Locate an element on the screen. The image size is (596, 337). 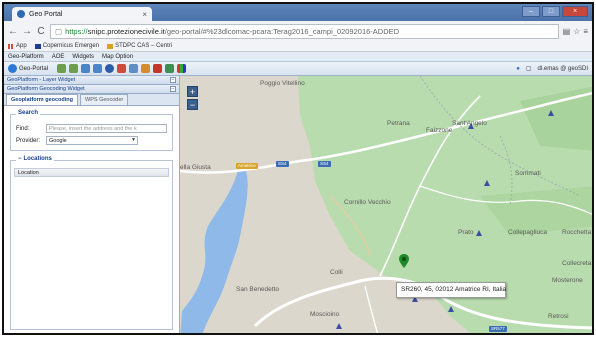
flag-tool-icon is located at coordinates (122, 68).